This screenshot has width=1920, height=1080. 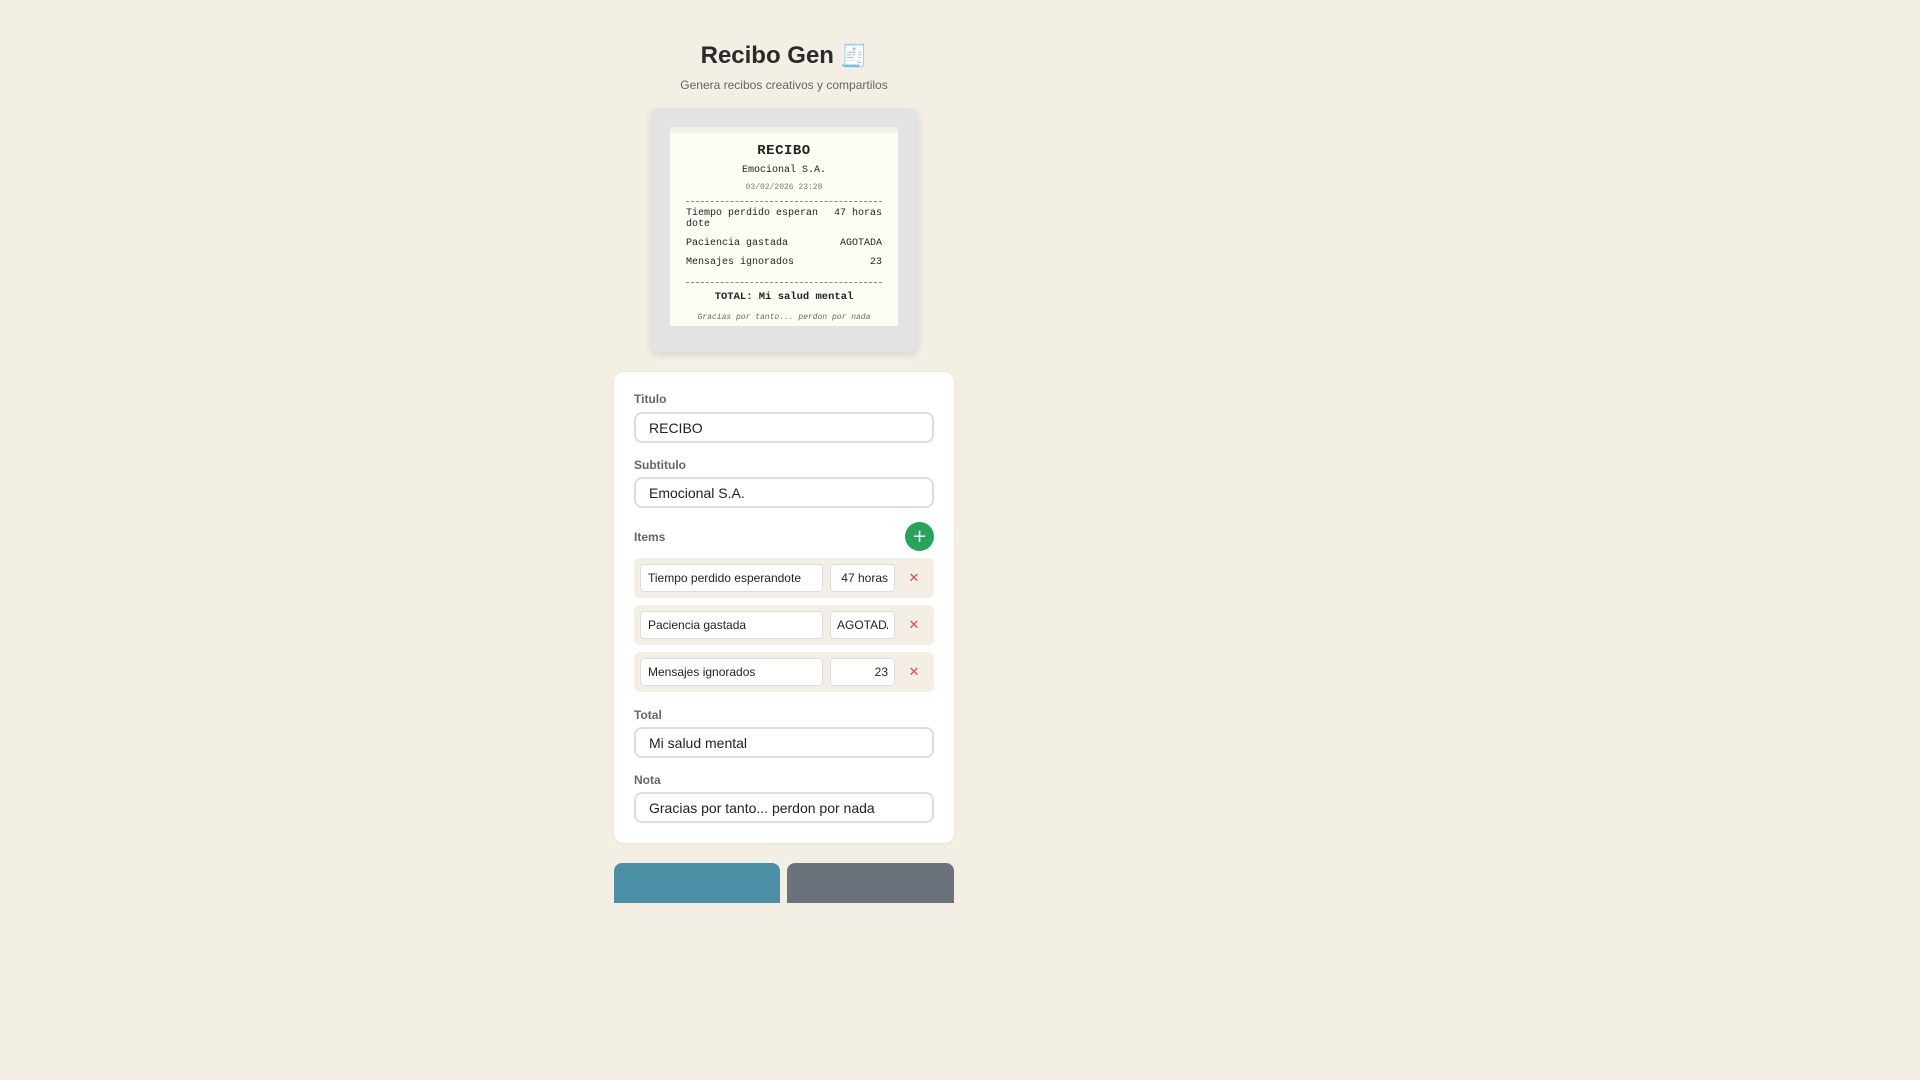 What do you see at coordinates (875, 262) in the screenshot?
I see `receipt-item-value: 23` at bounding box center [875, 262].